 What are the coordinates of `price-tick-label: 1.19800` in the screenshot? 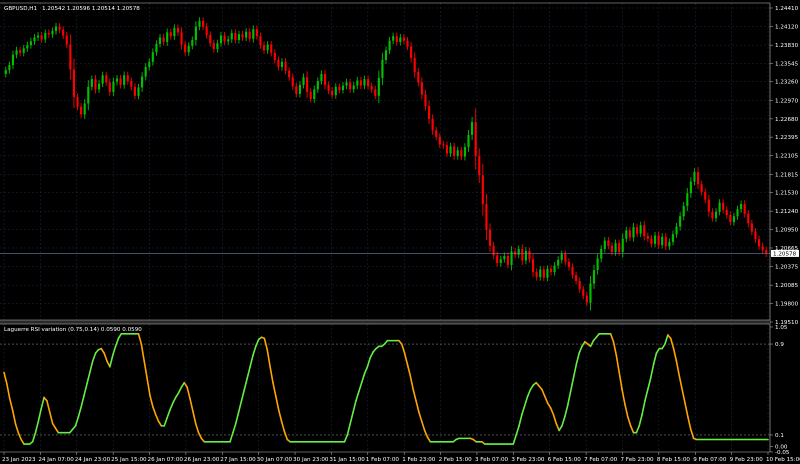 It's located at (787, 304).